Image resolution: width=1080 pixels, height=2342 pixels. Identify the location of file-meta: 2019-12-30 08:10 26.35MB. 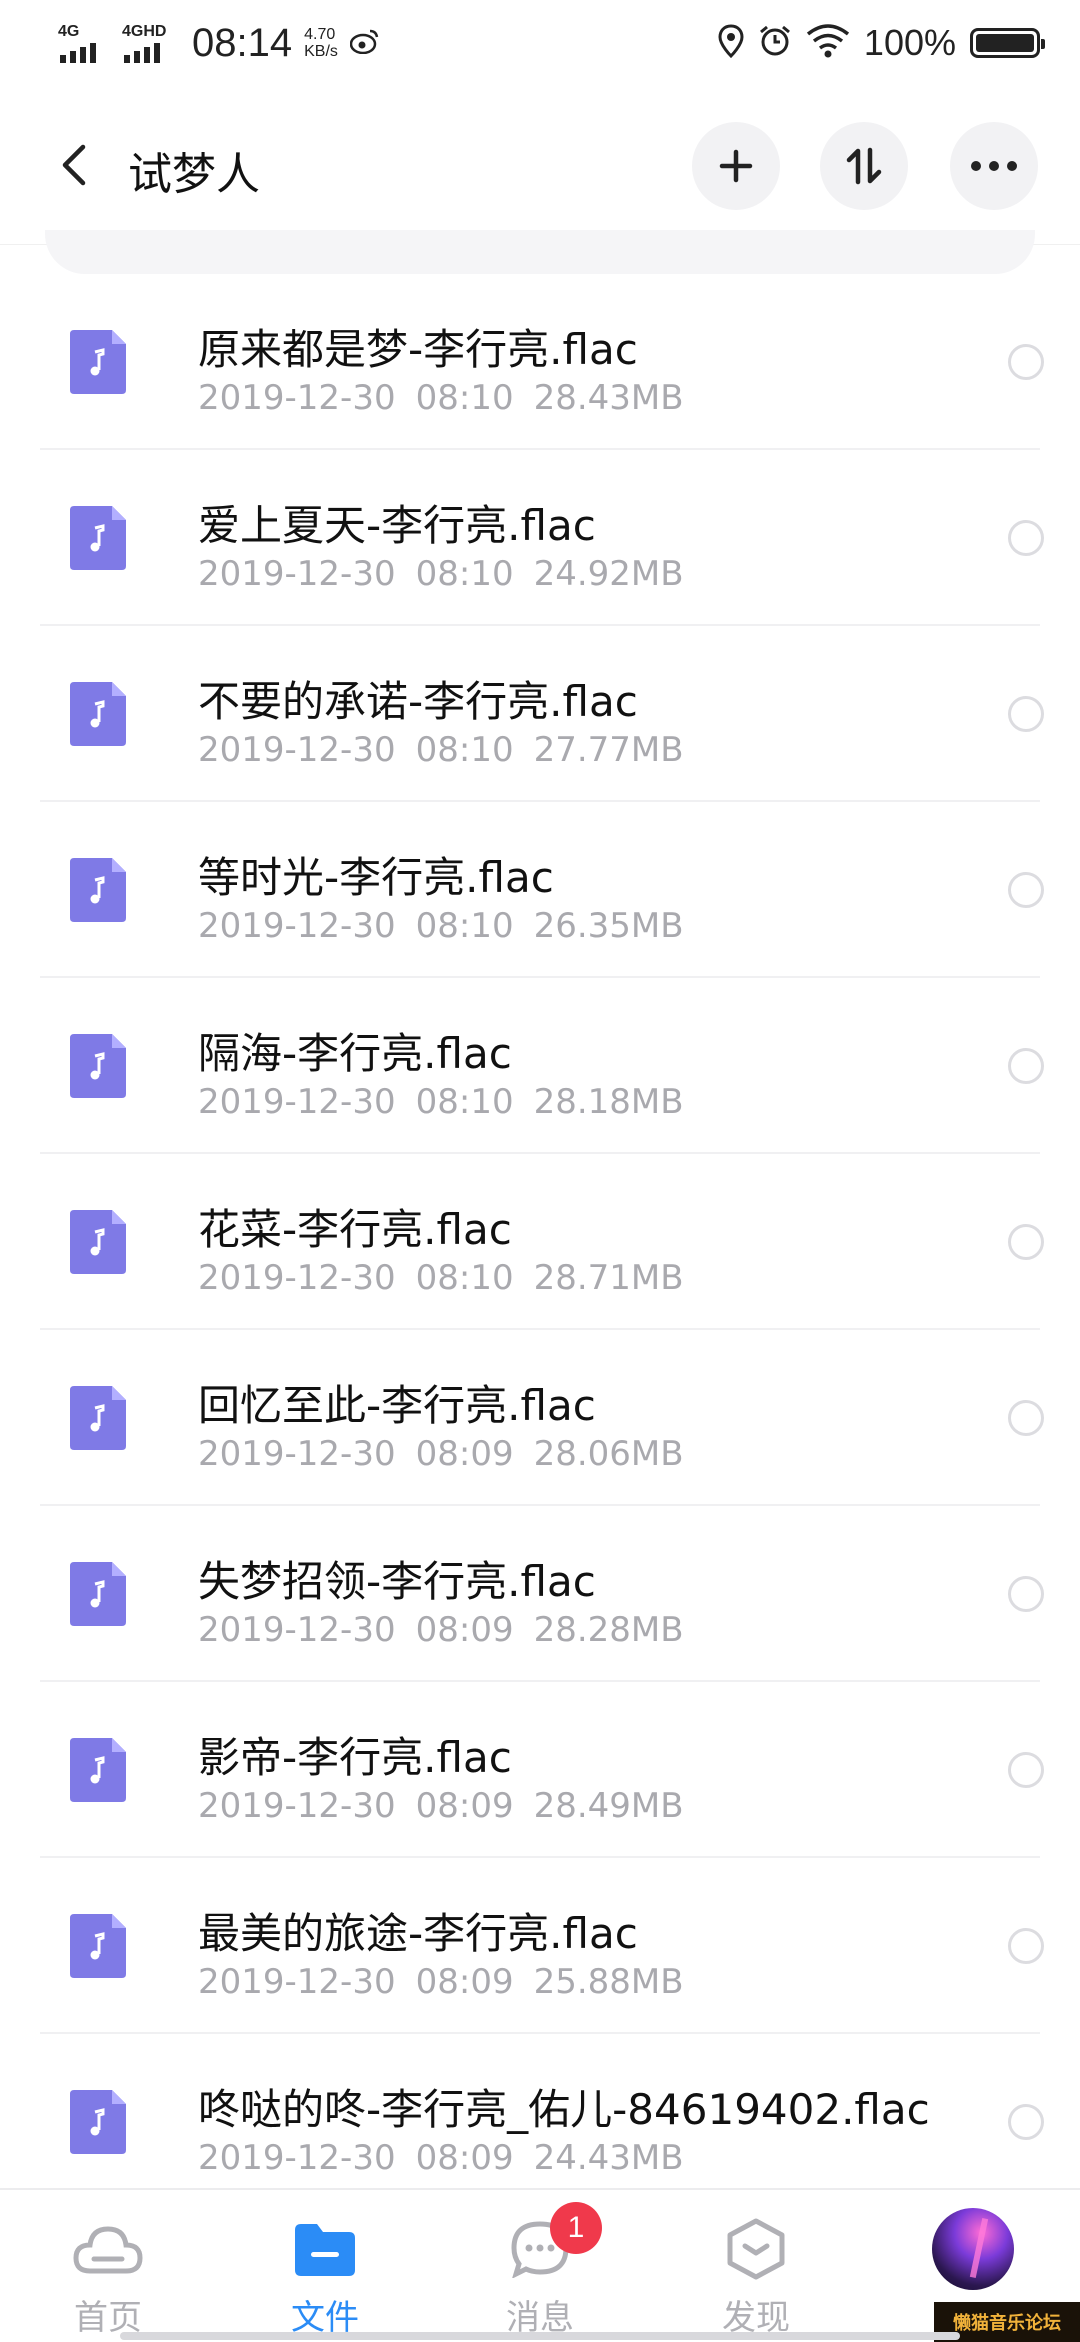
(451, 926).